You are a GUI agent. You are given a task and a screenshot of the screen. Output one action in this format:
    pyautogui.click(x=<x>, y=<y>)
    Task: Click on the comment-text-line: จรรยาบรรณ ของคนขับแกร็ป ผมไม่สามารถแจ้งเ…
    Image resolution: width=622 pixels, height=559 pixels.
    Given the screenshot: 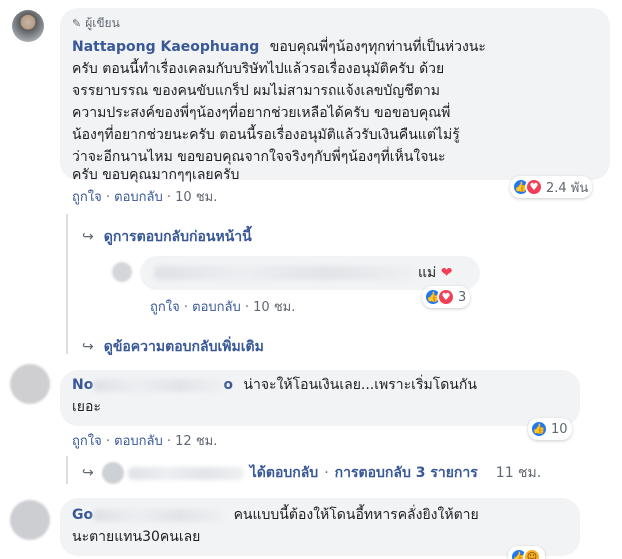 What is the action you would take?
    pyautogui.click(x=256, y=91)
    